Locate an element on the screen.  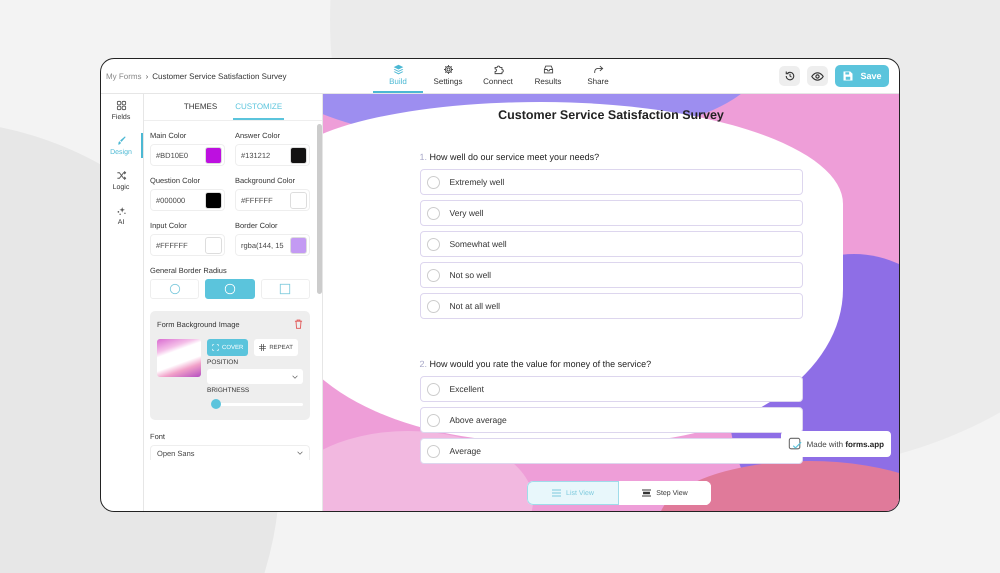
nav-tab: Settings is located at coordinates (448, 76).